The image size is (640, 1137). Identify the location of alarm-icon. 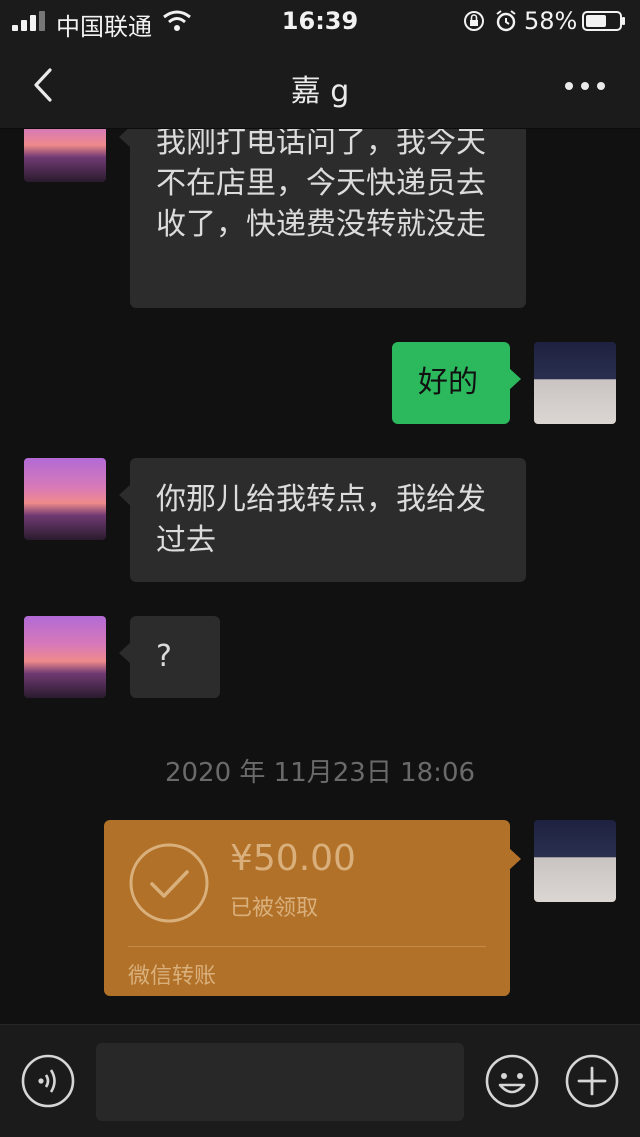
(506, 21).